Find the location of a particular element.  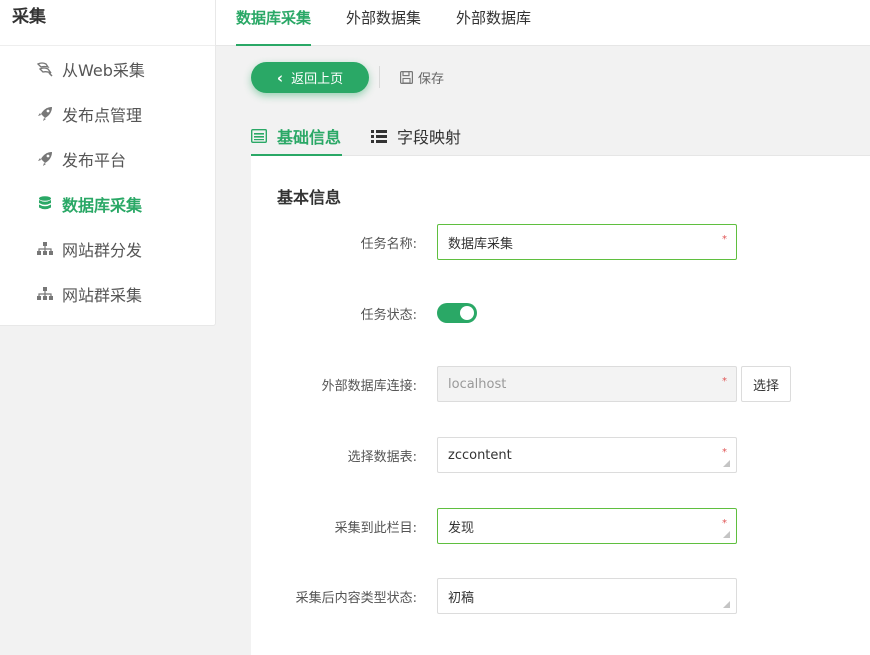

sidebar-item-publish-platform: 发布平台 is located at coordinates (107, 158).